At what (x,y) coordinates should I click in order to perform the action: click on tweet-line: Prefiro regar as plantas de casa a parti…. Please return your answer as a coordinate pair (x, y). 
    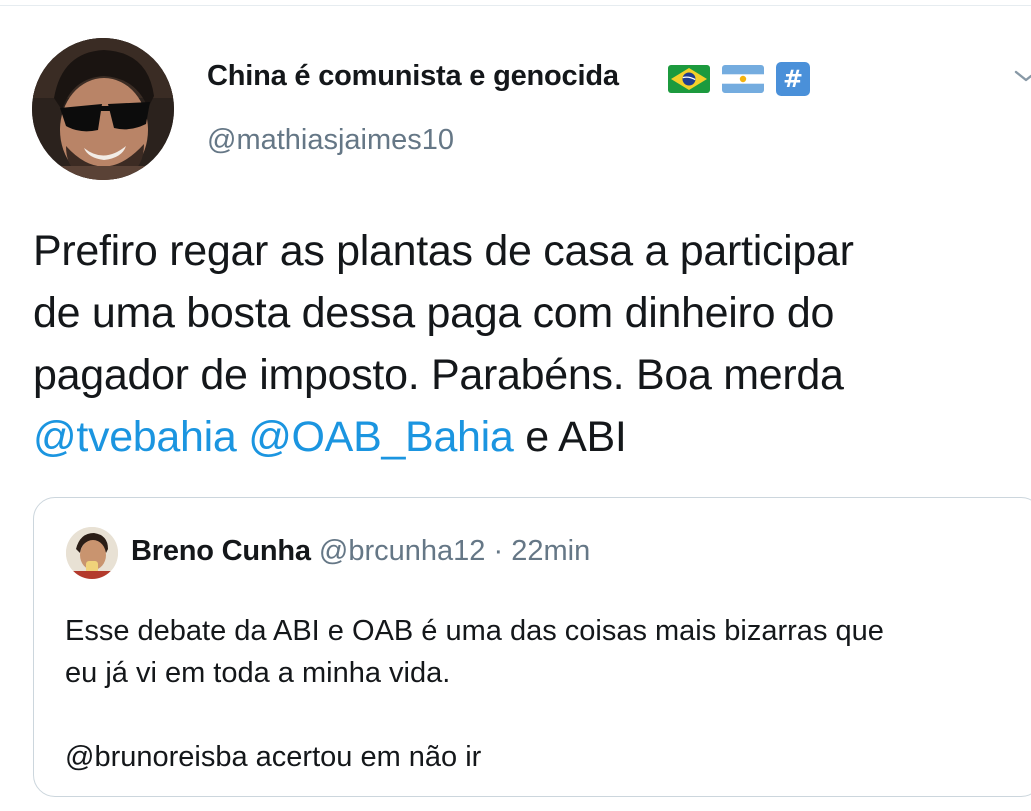
    Looking at the image, I should click on (443, 251).